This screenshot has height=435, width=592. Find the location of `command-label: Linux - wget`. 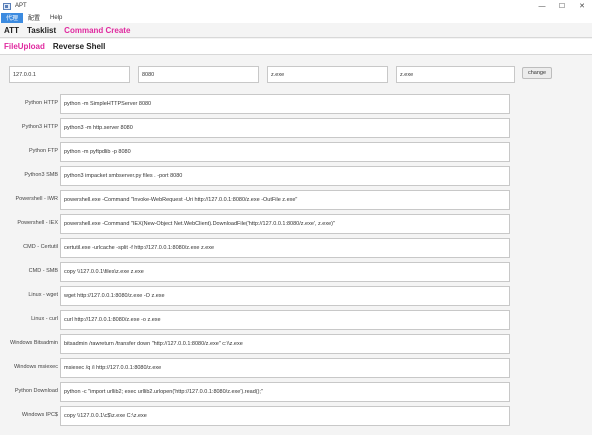

command-label: Linux - wget is located at coordinates (43, 295).